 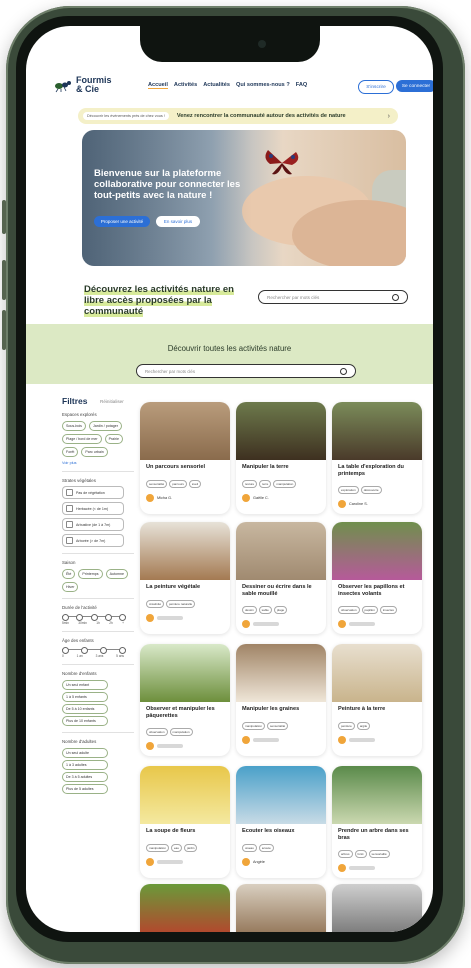 What do you see at coordinates (99, 656) in the screenshot?
I see `slider-label: 3 ans` at bounding box center [99, 656].